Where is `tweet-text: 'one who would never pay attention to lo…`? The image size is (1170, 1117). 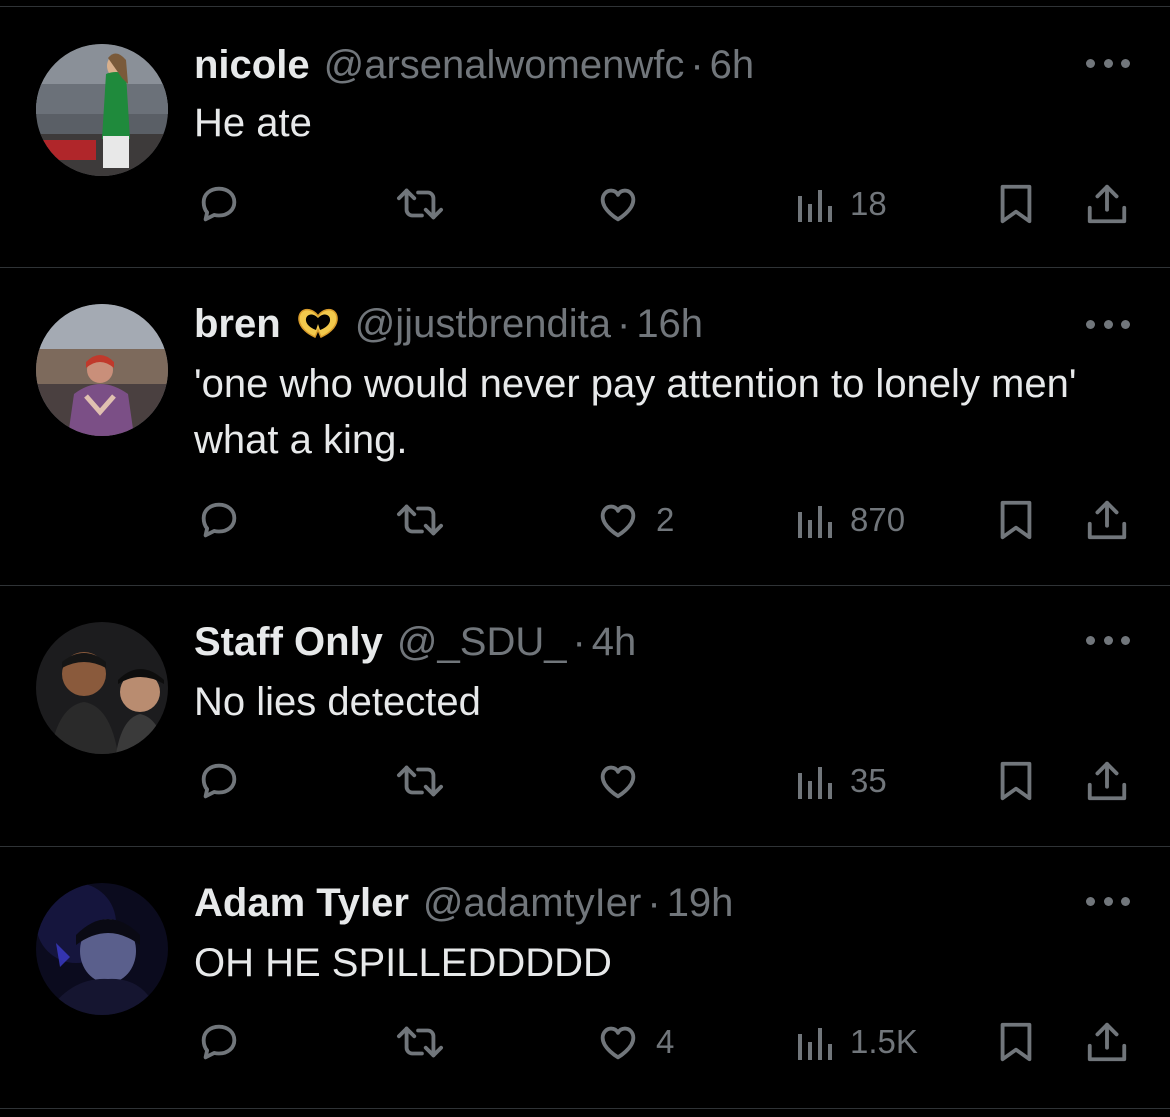
tweet-text: 'one who would never pay attention to lo… is located at coordinates (635, 412).